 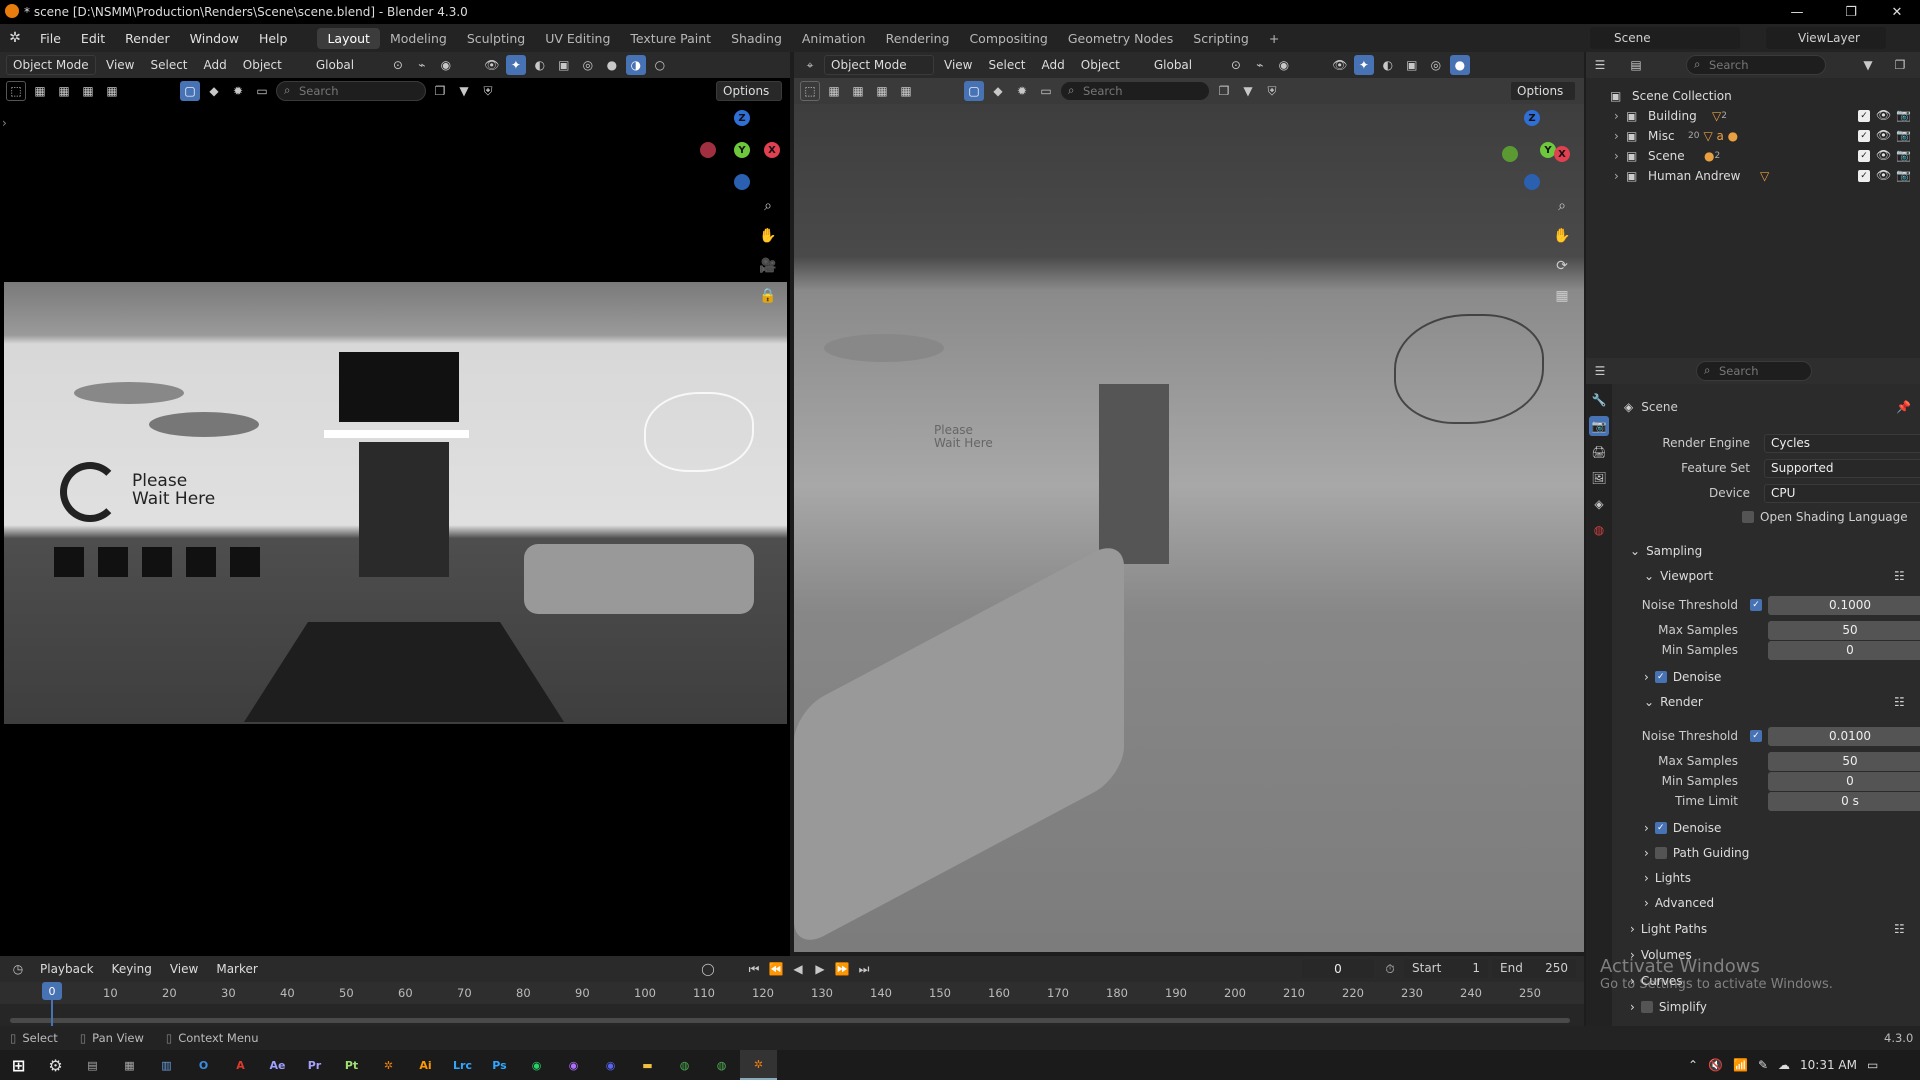 What do you see at coordinates (1260, 65) in the screenshot?
I see `right-snap-icon: ⌁` at bounding box center [1260, 65].